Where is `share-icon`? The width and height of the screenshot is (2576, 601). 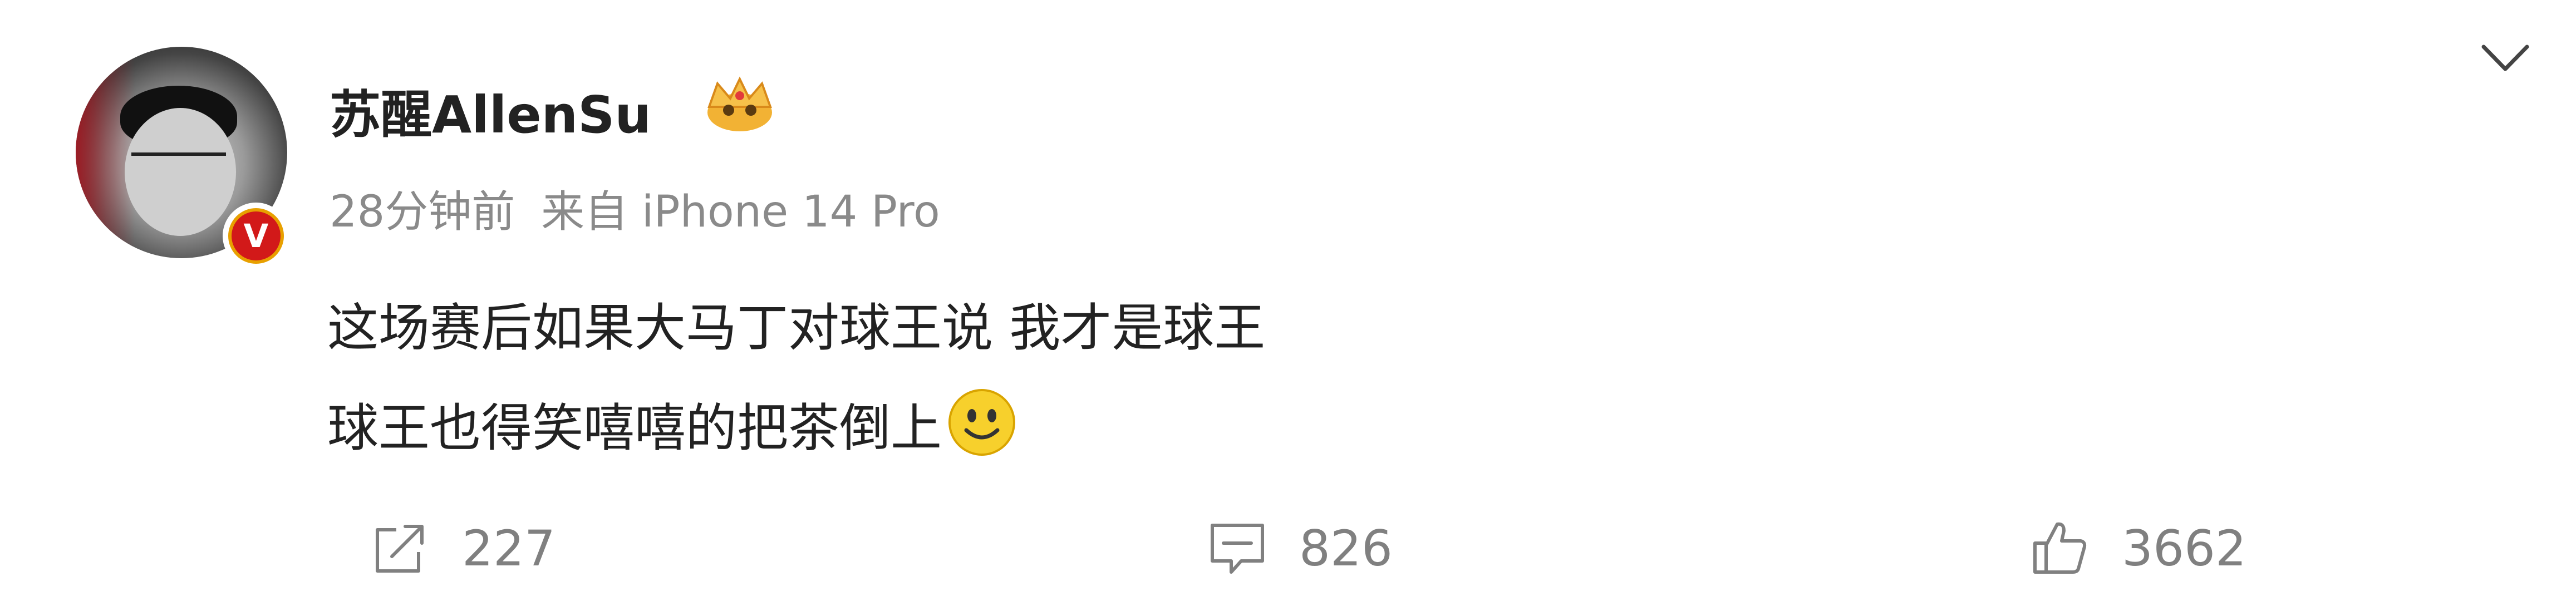 share-icon is located at coordinates (400, 549).